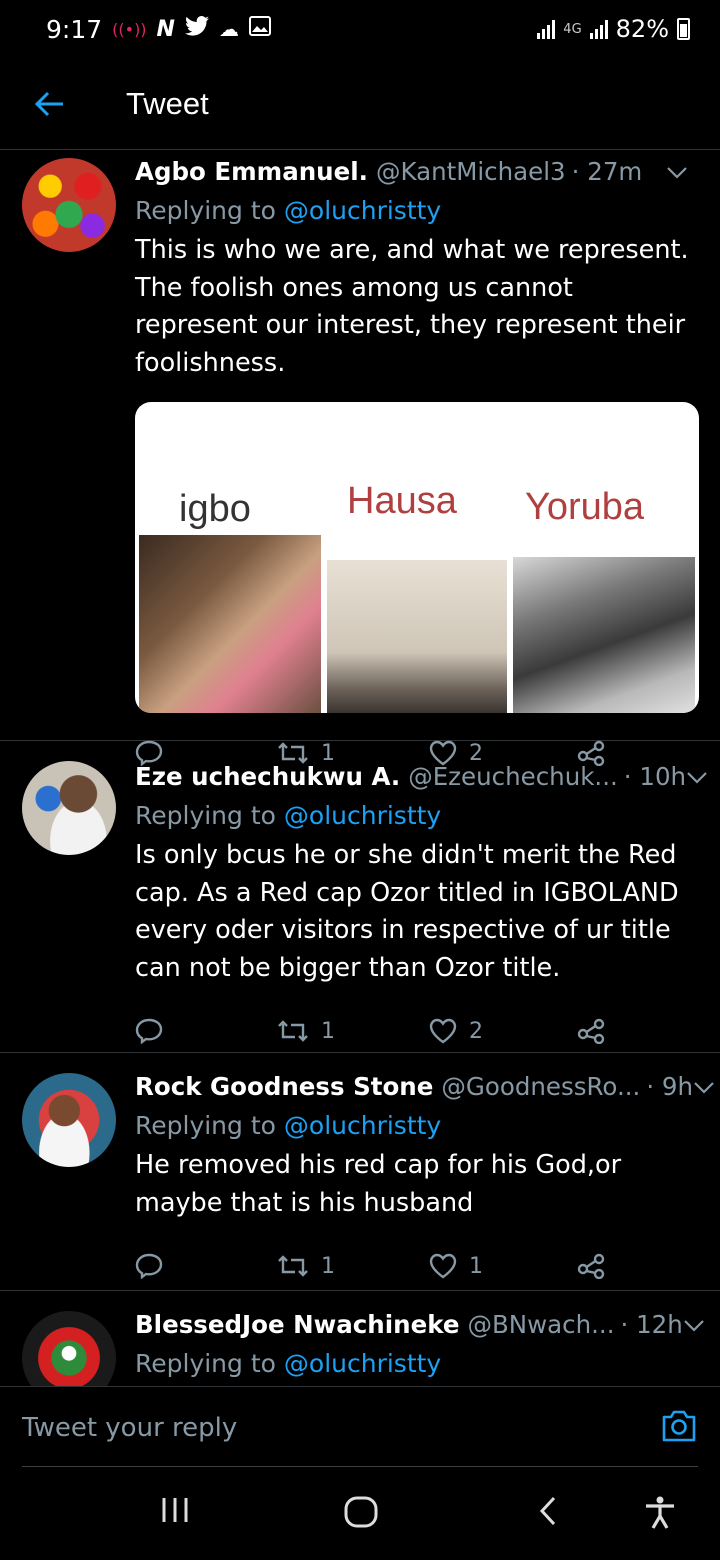 This screenshot has width=720, height=1560. I want to click on system-nav-bar, so click(360, 1514).